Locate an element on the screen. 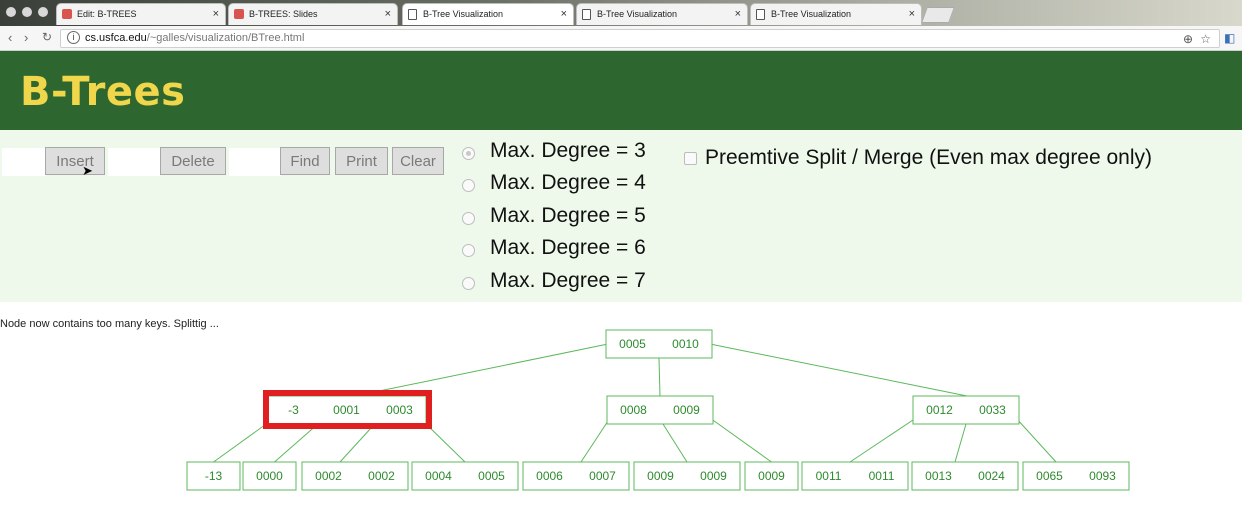 This screenshot has height=508, width=1242. find-button: Find is located at coordinates (305, 161).